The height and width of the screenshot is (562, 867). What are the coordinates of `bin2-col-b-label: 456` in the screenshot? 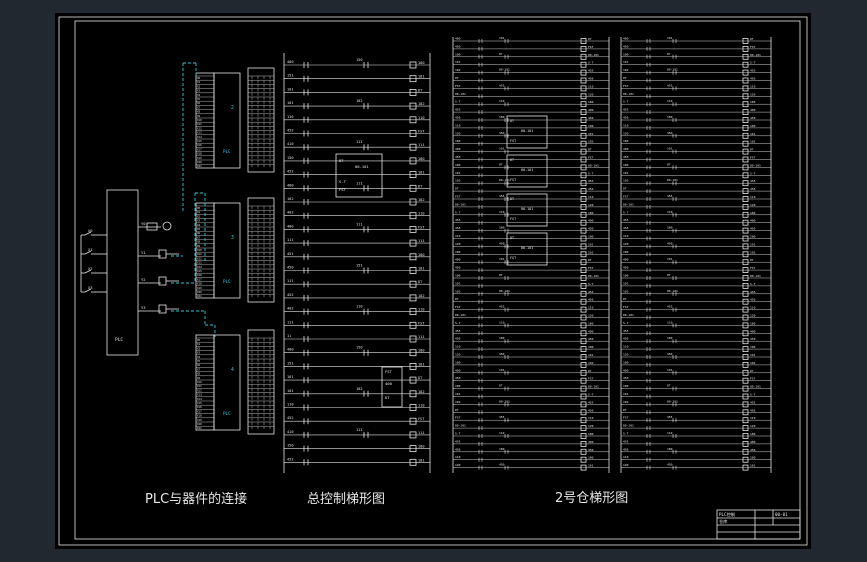 It's located at (626, 118).